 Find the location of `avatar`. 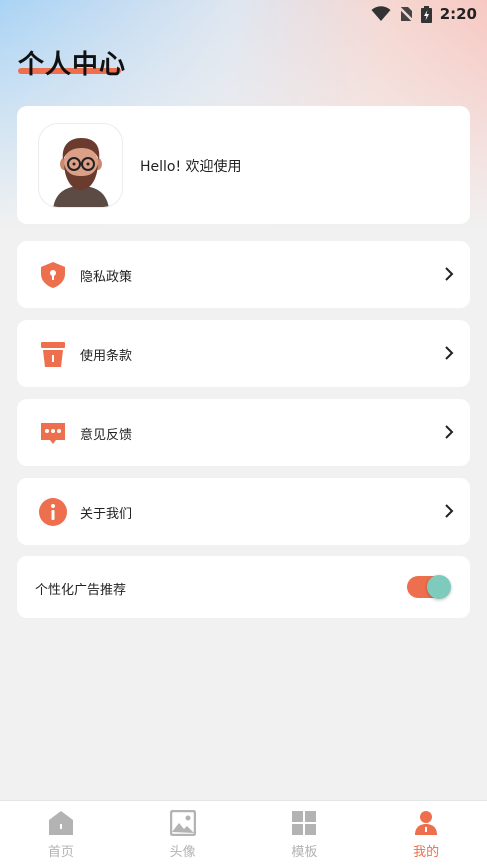

avatar is located at coordinates (80, 165).